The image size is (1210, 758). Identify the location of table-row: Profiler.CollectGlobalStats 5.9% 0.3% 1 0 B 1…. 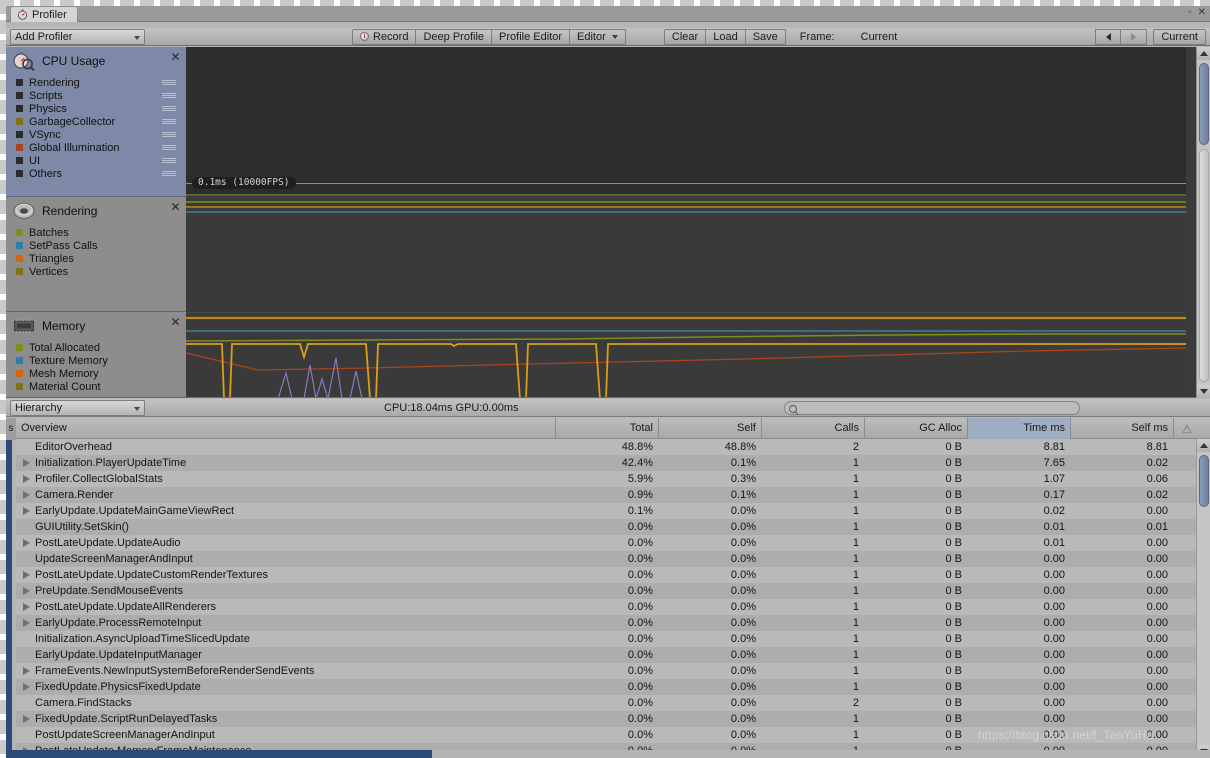
(606, 479).